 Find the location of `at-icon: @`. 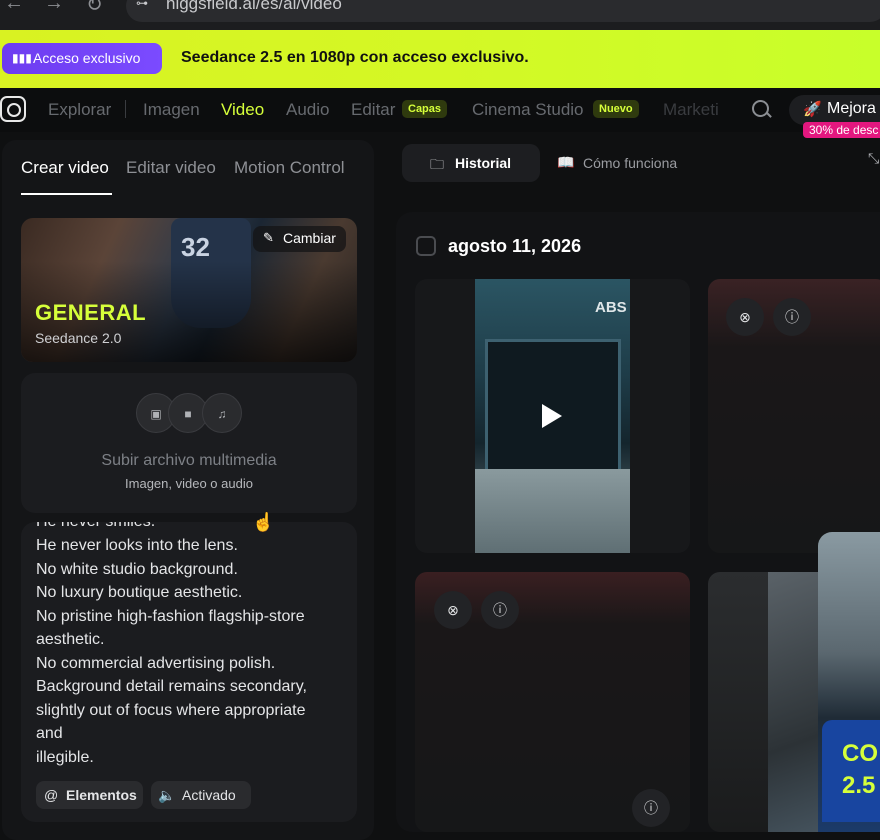

at-icon: @ is located at coordinates (51, 795).